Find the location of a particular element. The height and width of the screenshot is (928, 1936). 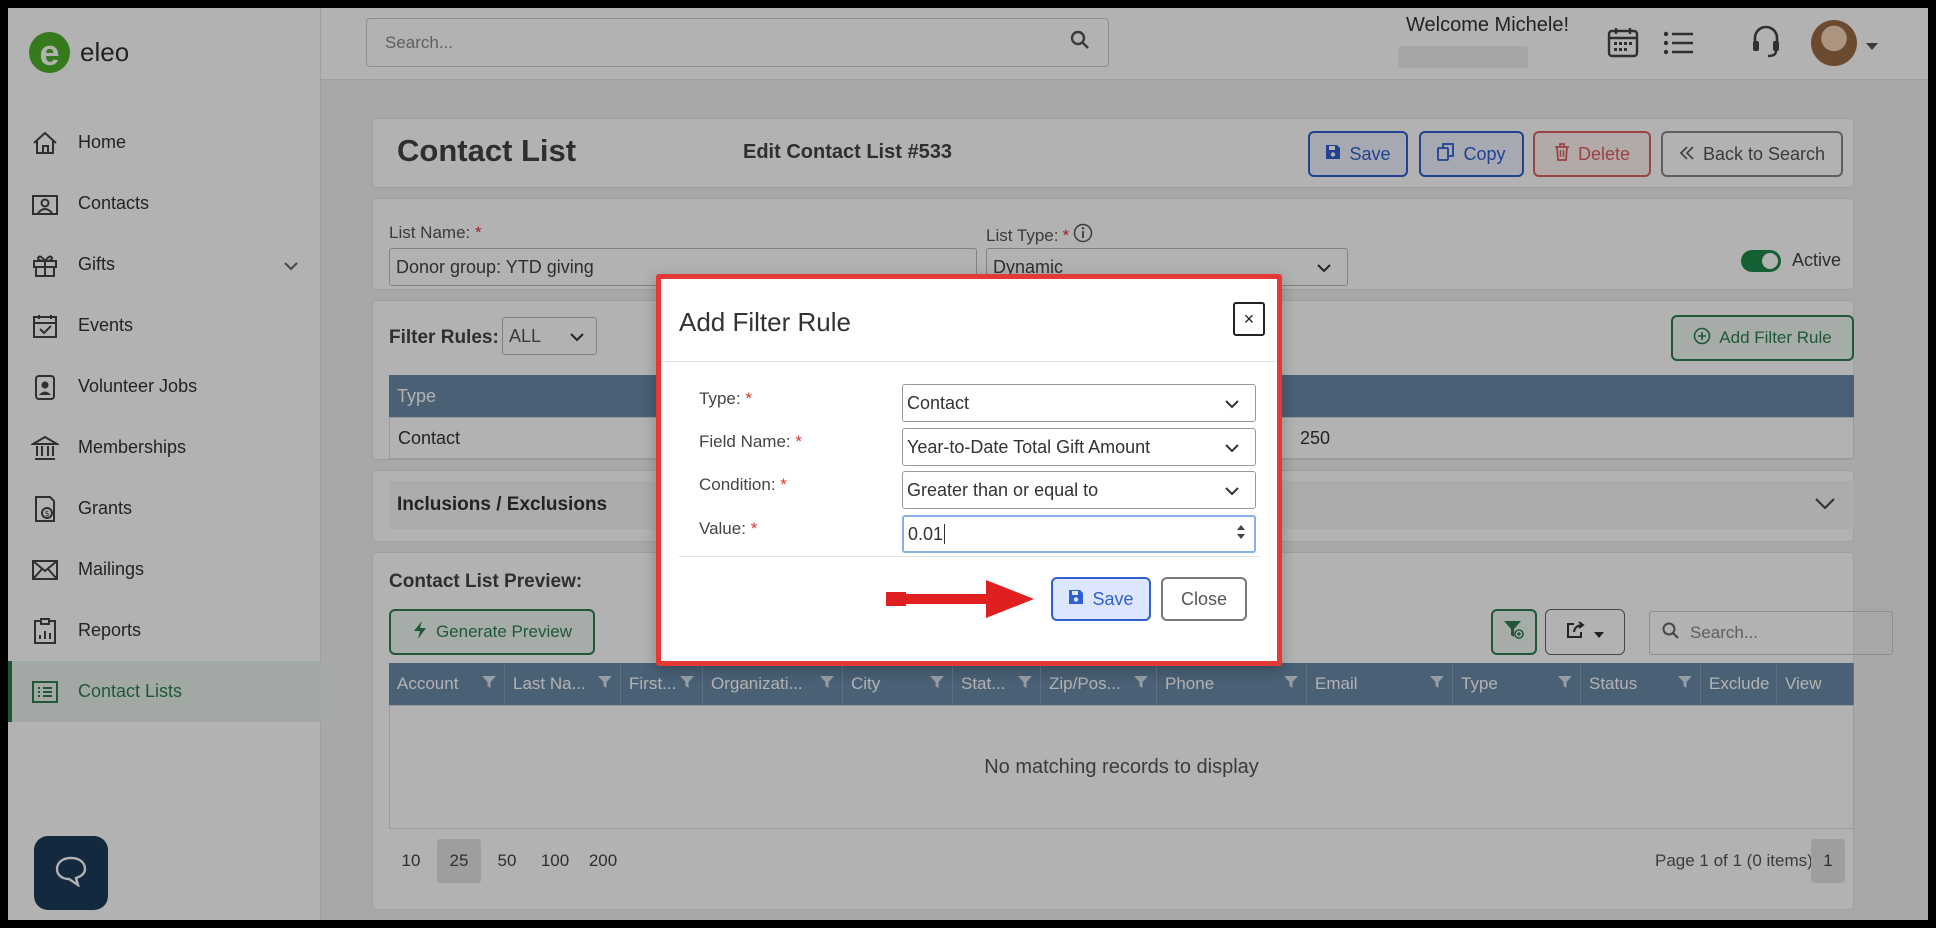

modal-save-button: Save is located at coordinates (1101, 599).